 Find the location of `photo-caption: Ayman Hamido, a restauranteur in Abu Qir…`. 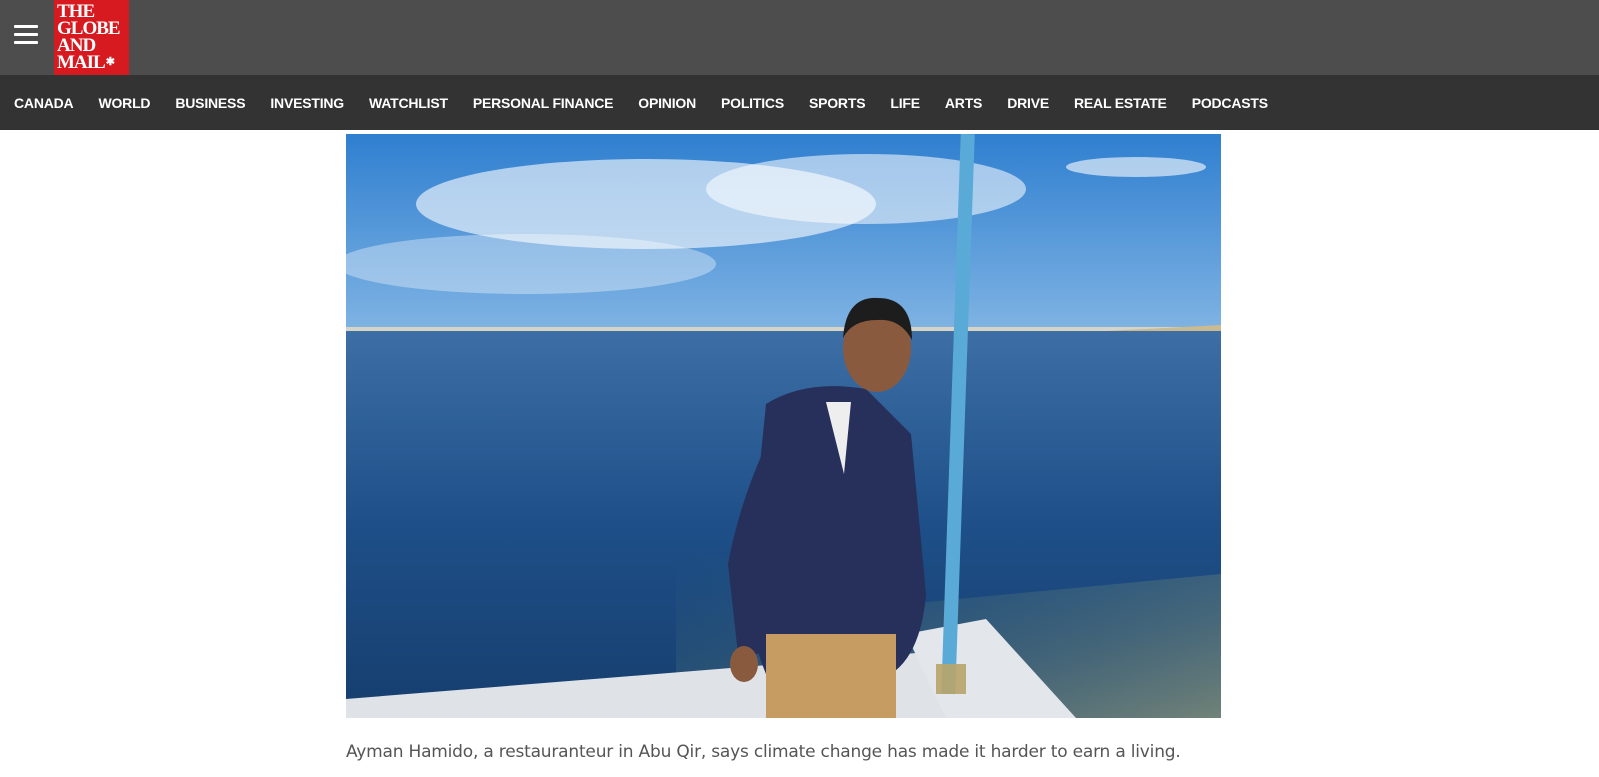

photo-caption: Ayman Hamido, a restauranteur in Abu Qir… is located at coordinates (763, 752).